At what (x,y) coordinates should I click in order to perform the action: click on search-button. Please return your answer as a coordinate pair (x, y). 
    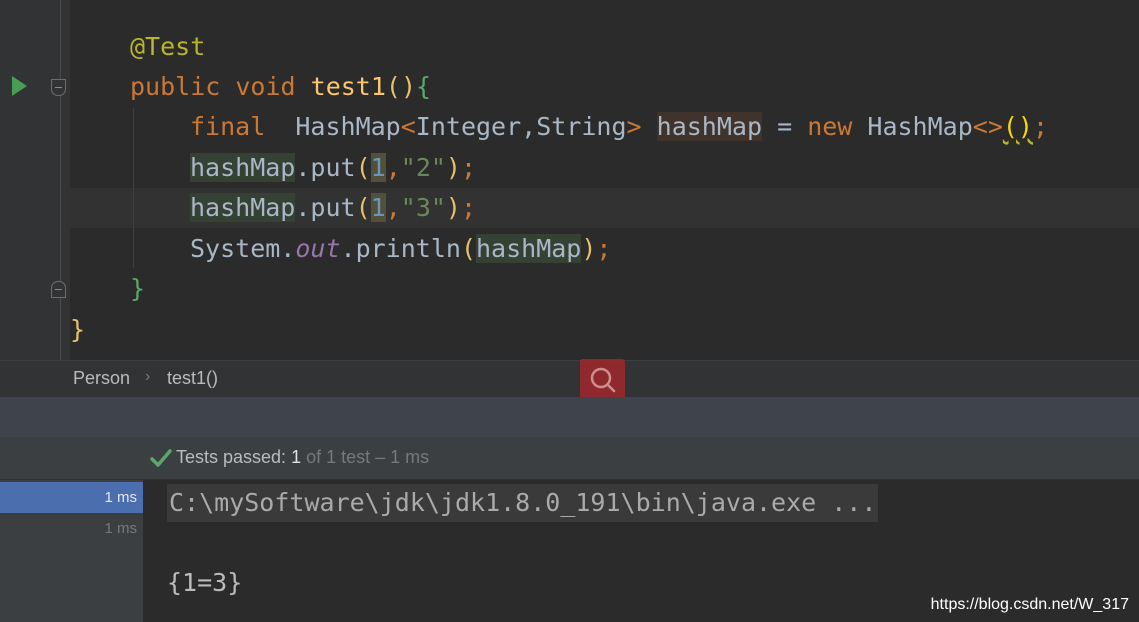
    Looking at the image, I should click on (602, 380).